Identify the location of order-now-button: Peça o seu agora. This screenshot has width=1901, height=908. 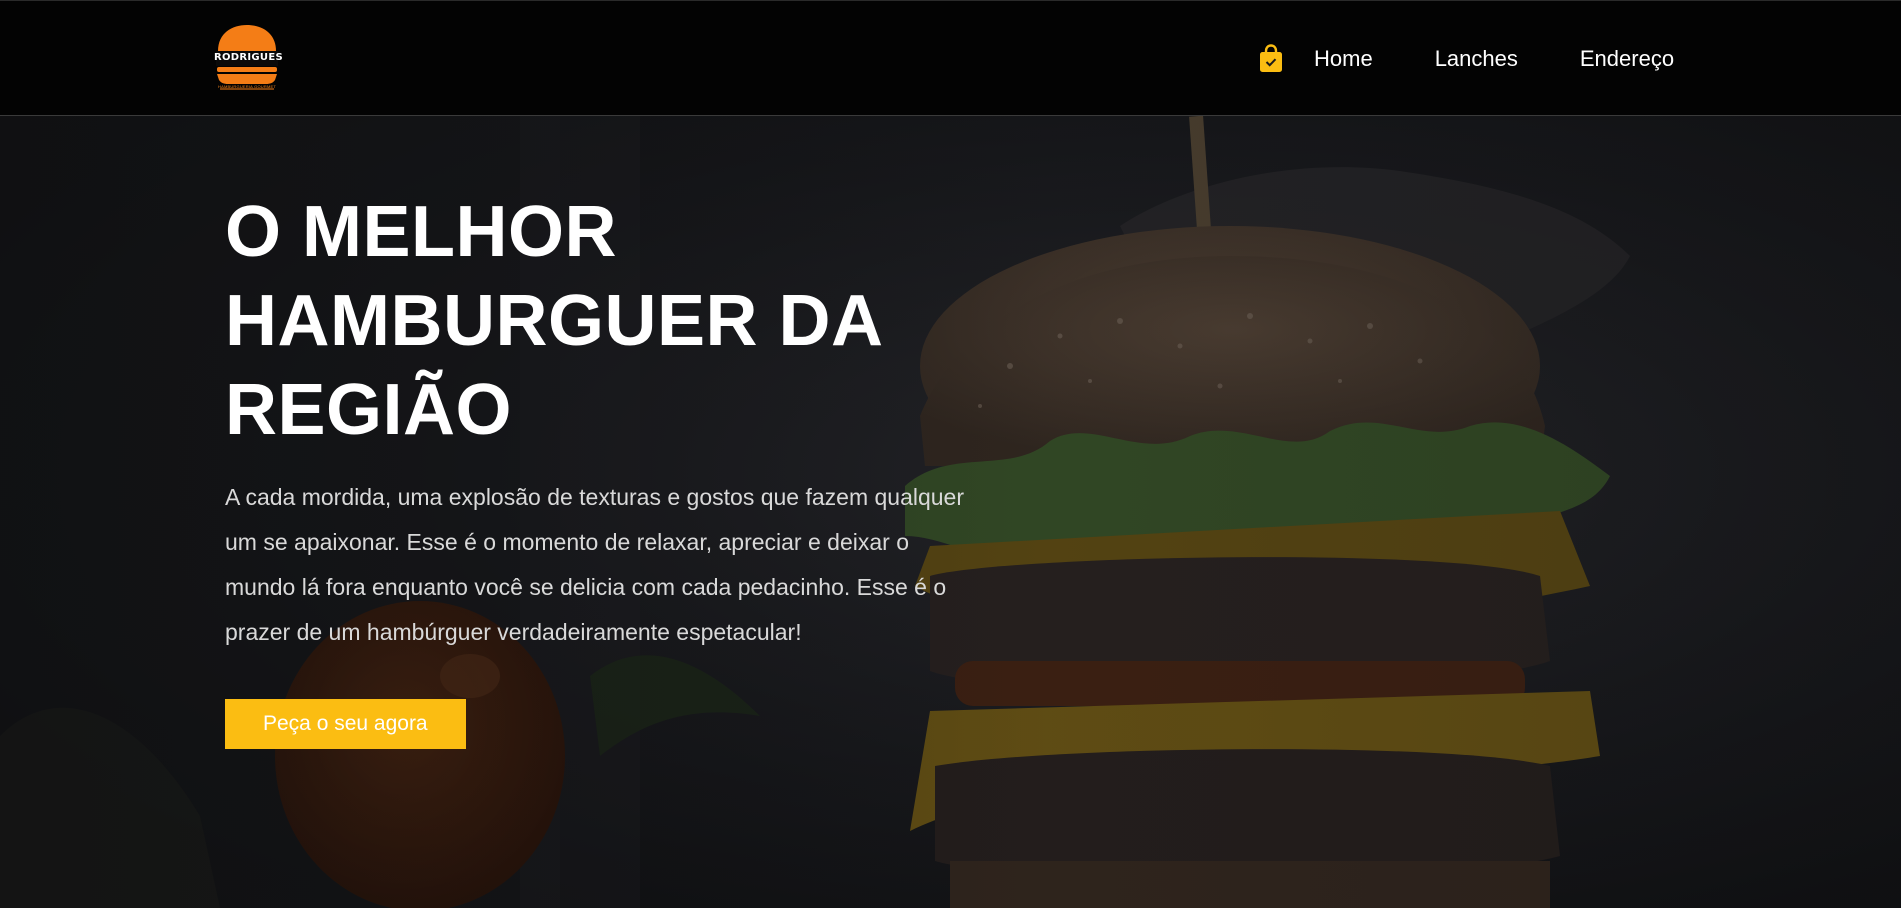
(345, 724).